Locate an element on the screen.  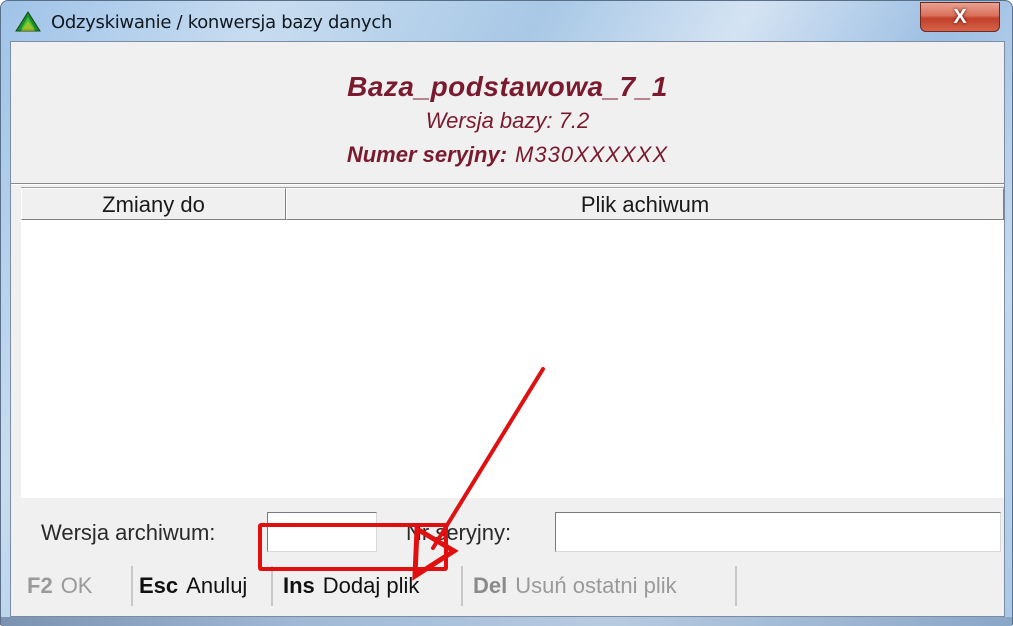
column-header-archive-file: Plik achiwum is located at coordinates (645, 204).